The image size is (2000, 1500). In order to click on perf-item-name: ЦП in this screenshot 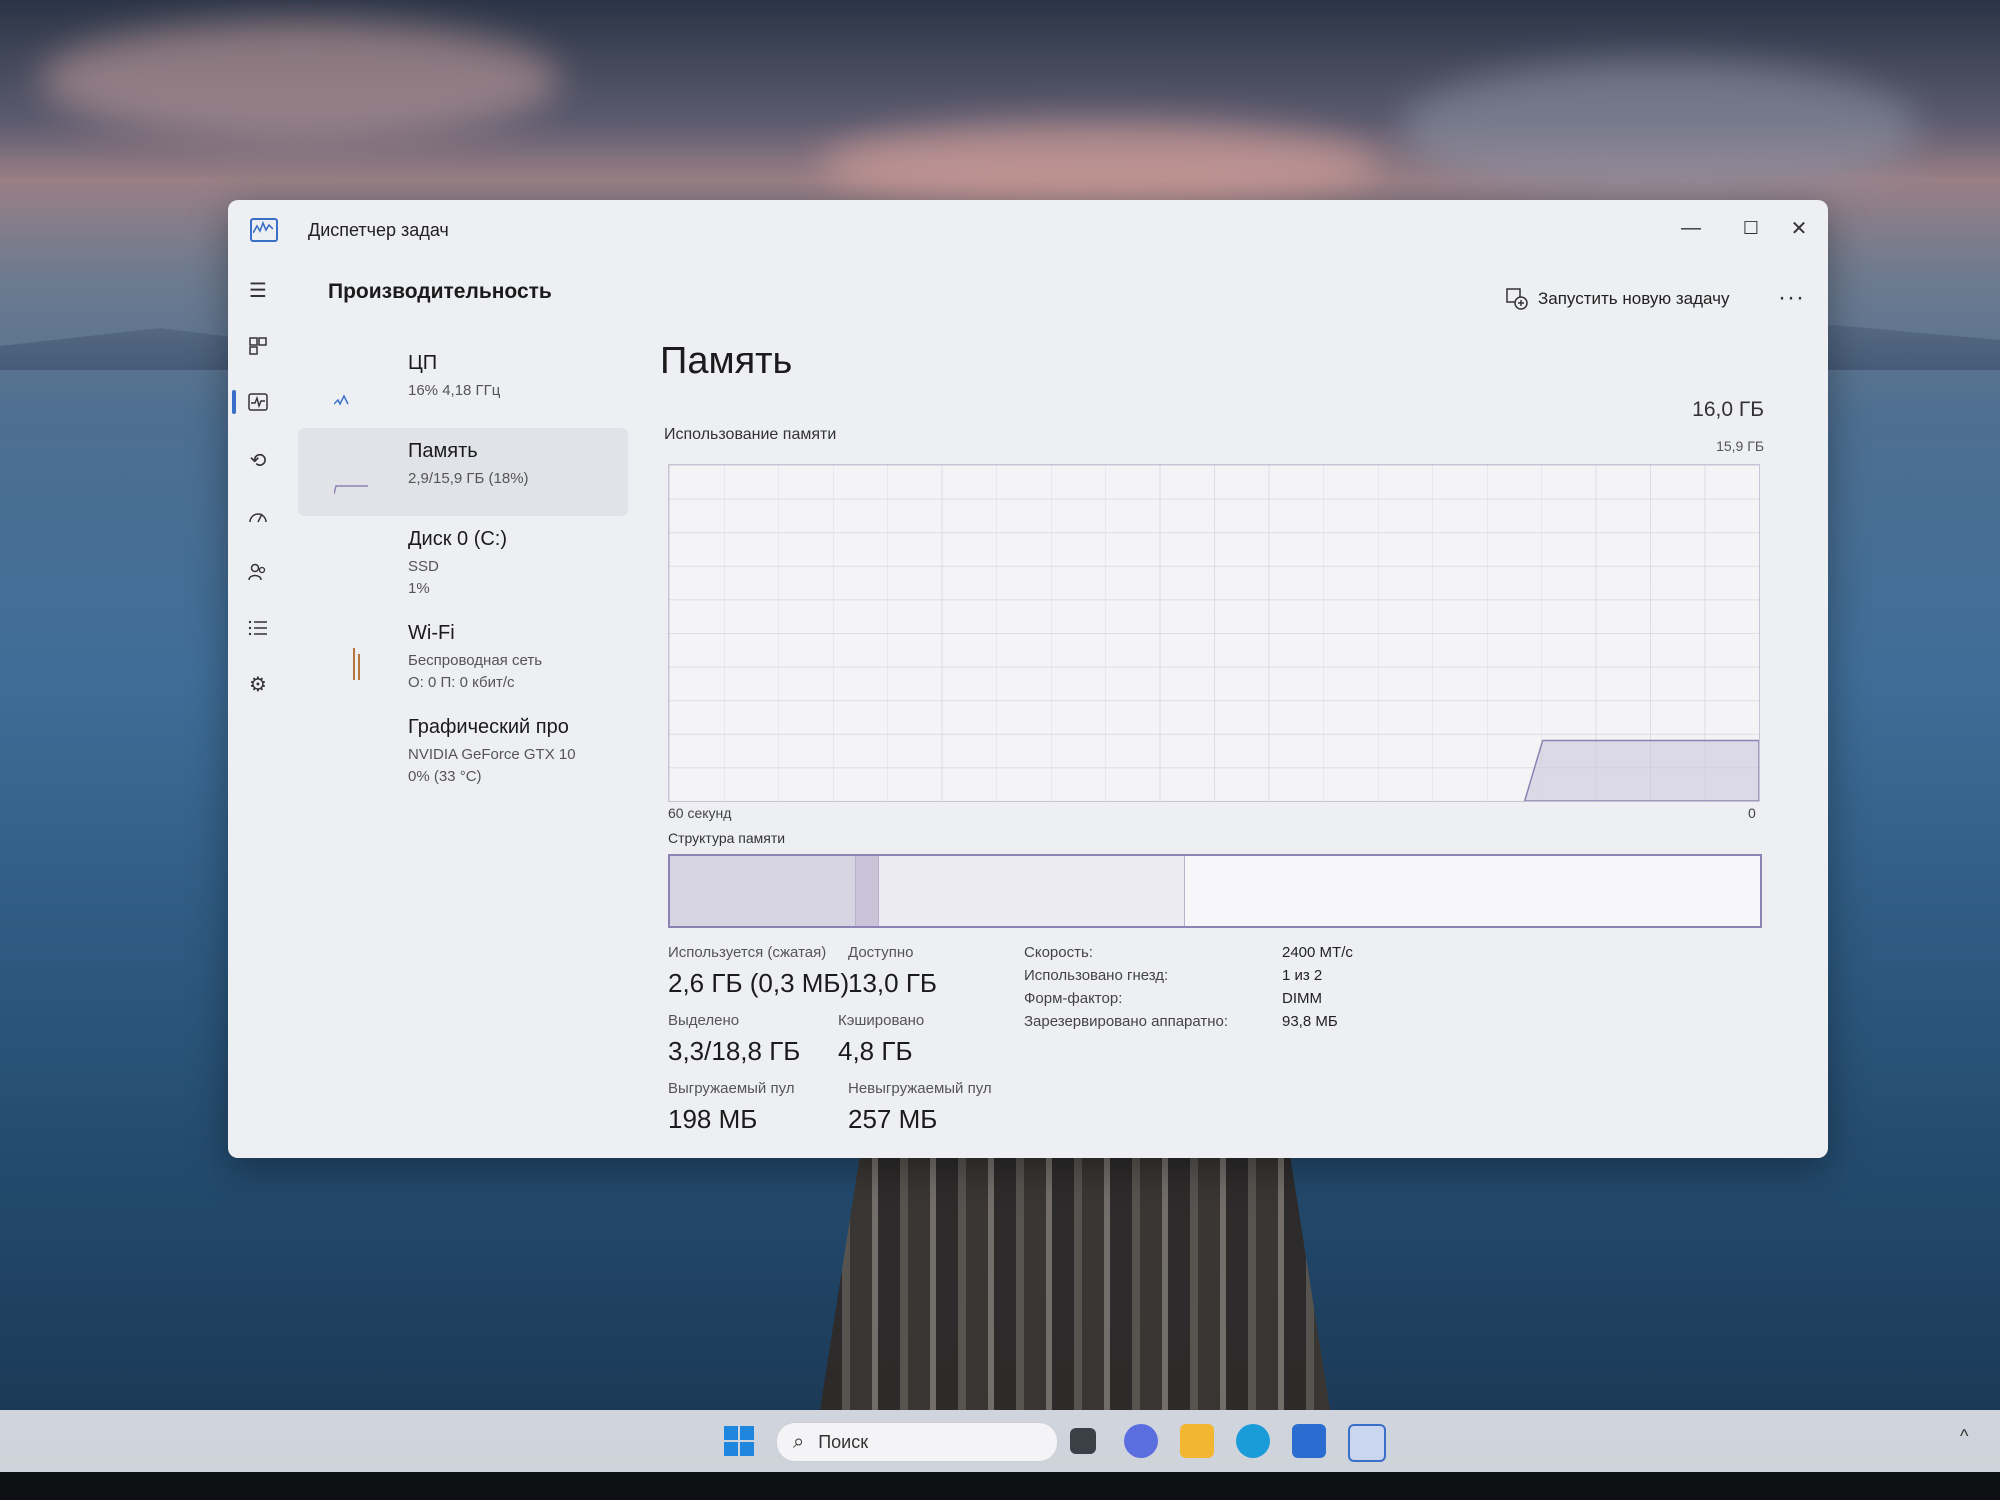, I will do `click(423, 363)`.